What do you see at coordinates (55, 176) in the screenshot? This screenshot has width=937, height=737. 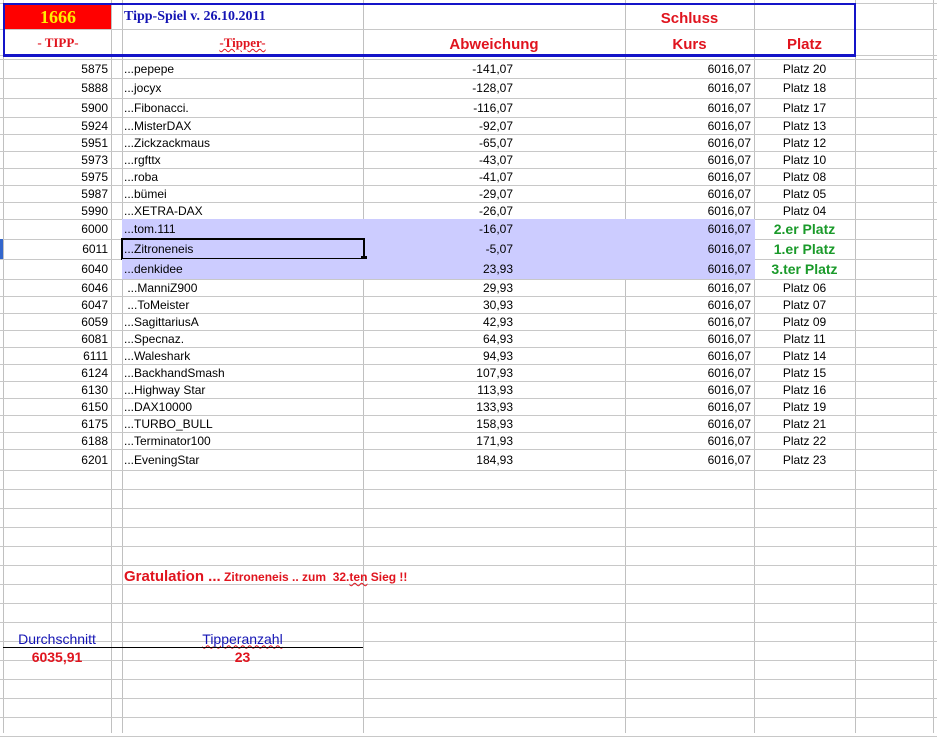 I see `tipp-cell: 5975` at bounding box center [55, 176].